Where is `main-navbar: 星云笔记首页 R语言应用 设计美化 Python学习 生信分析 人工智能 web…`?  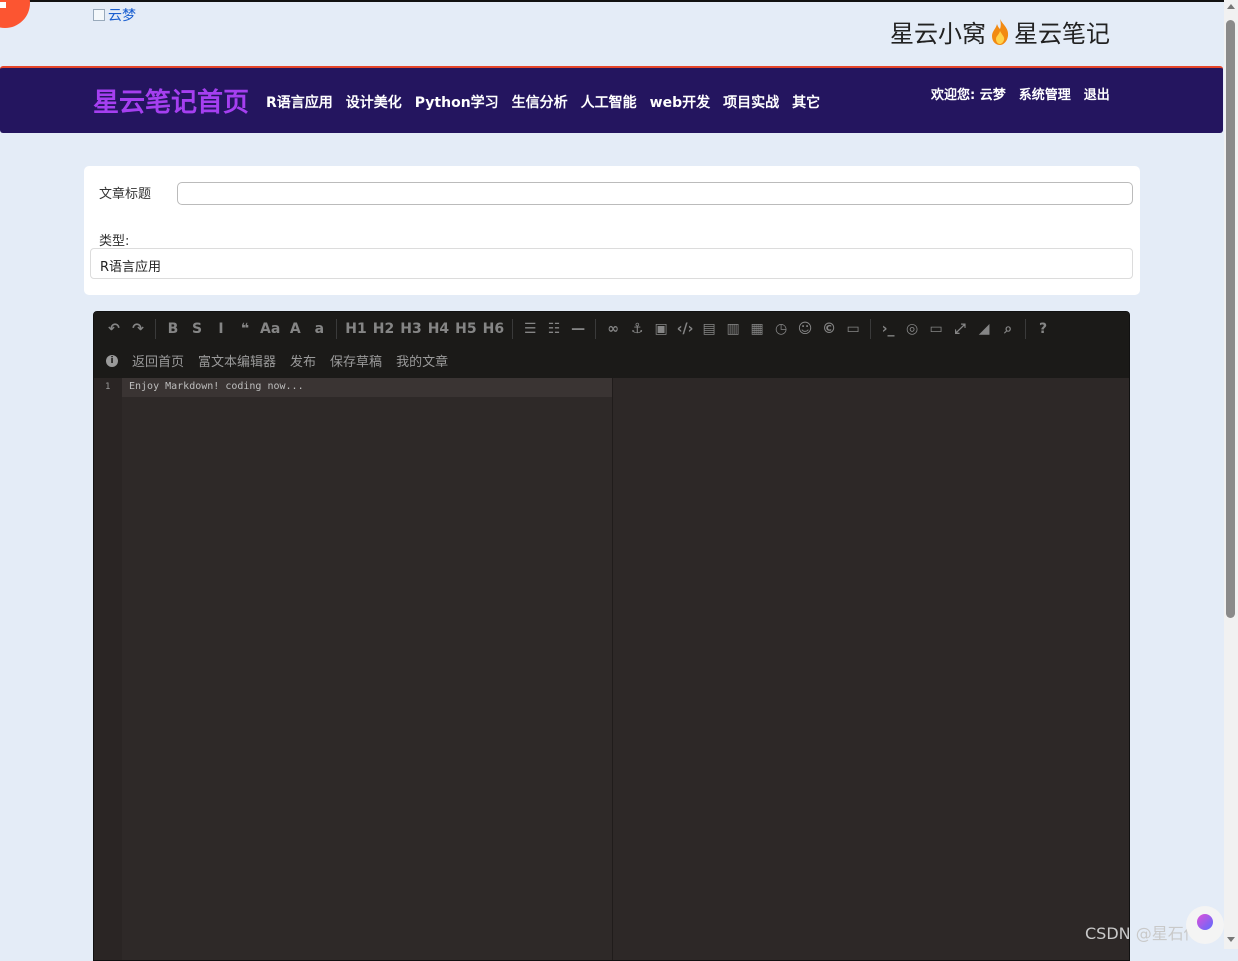
main-navbar: 星云笔记首页 R语言应用 设计美化 Python学习 生信分析 人工智能 web… is located at coordinates (611, 99).